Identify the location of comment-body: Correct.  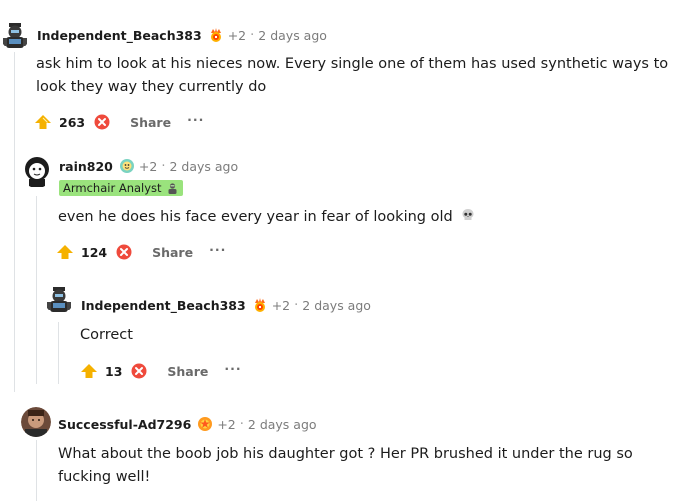
(106, 335).